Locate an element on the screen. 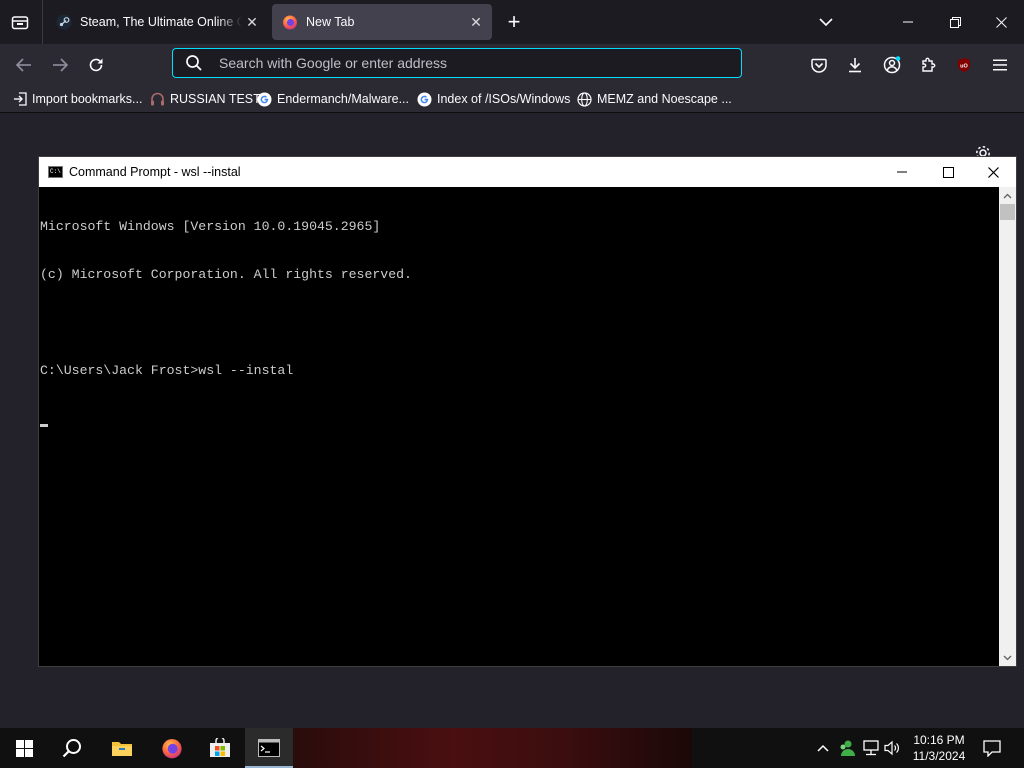 This screenshot has width=1024, height=768. taskbar: 10:16 PM 11/3/2024 is located at coordinates (512, 748).